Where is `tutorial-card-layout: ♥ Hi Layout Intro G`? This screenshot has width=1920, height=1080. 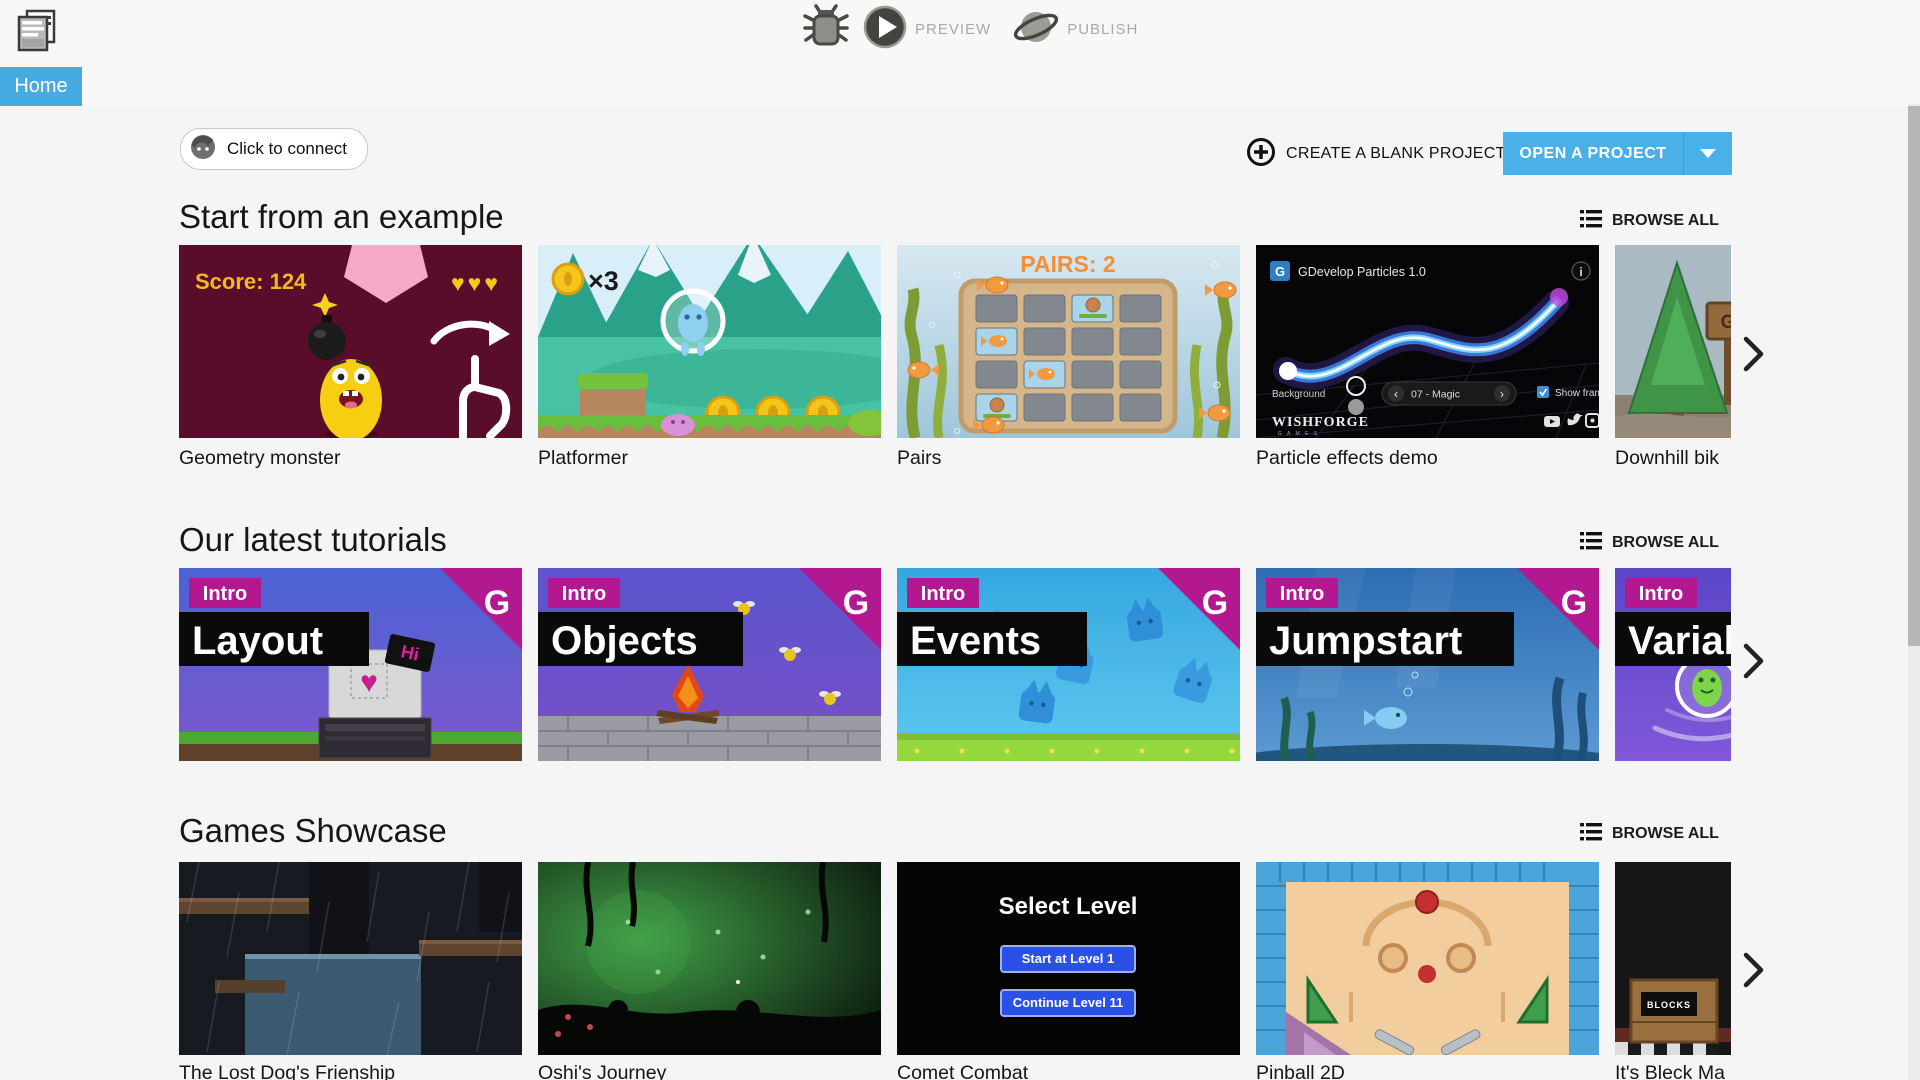
tutorial-card-layout: ♥ Hi Layout Intro G is located at coordinates (350, 664).